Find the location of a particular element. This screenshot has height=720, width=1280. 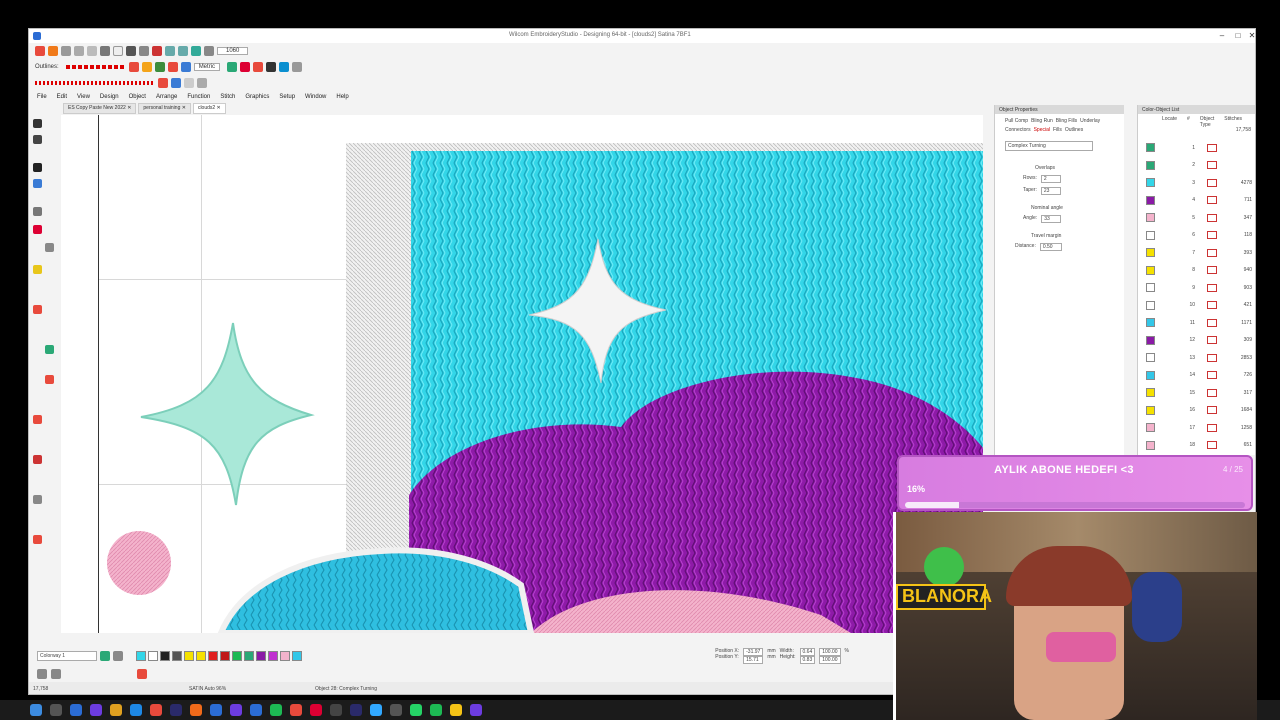

scale-height-field: 100.00 is located at coordinates (830, 660).